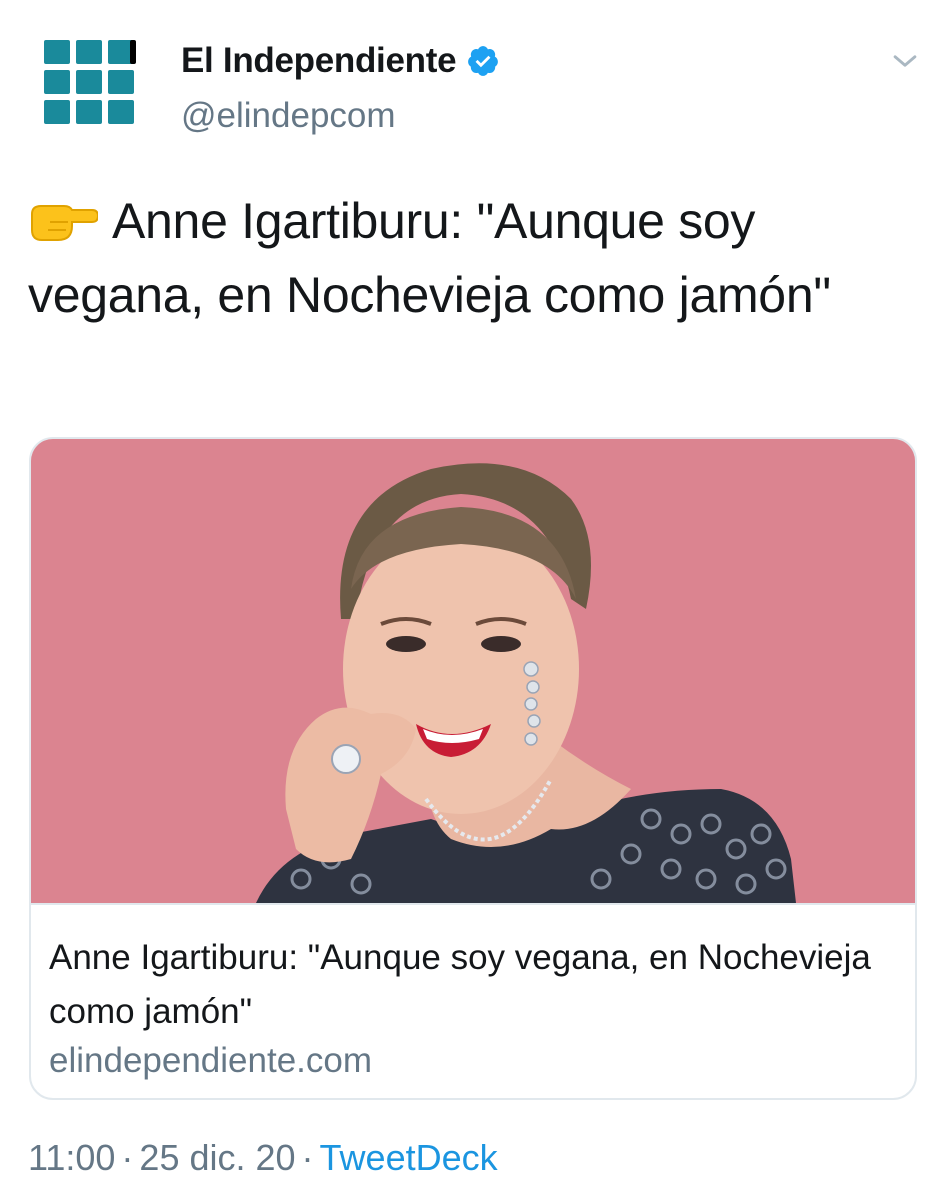 The image size is (945, 1200). I want to click on account-name-row: El Independiente, so click(340, 61).